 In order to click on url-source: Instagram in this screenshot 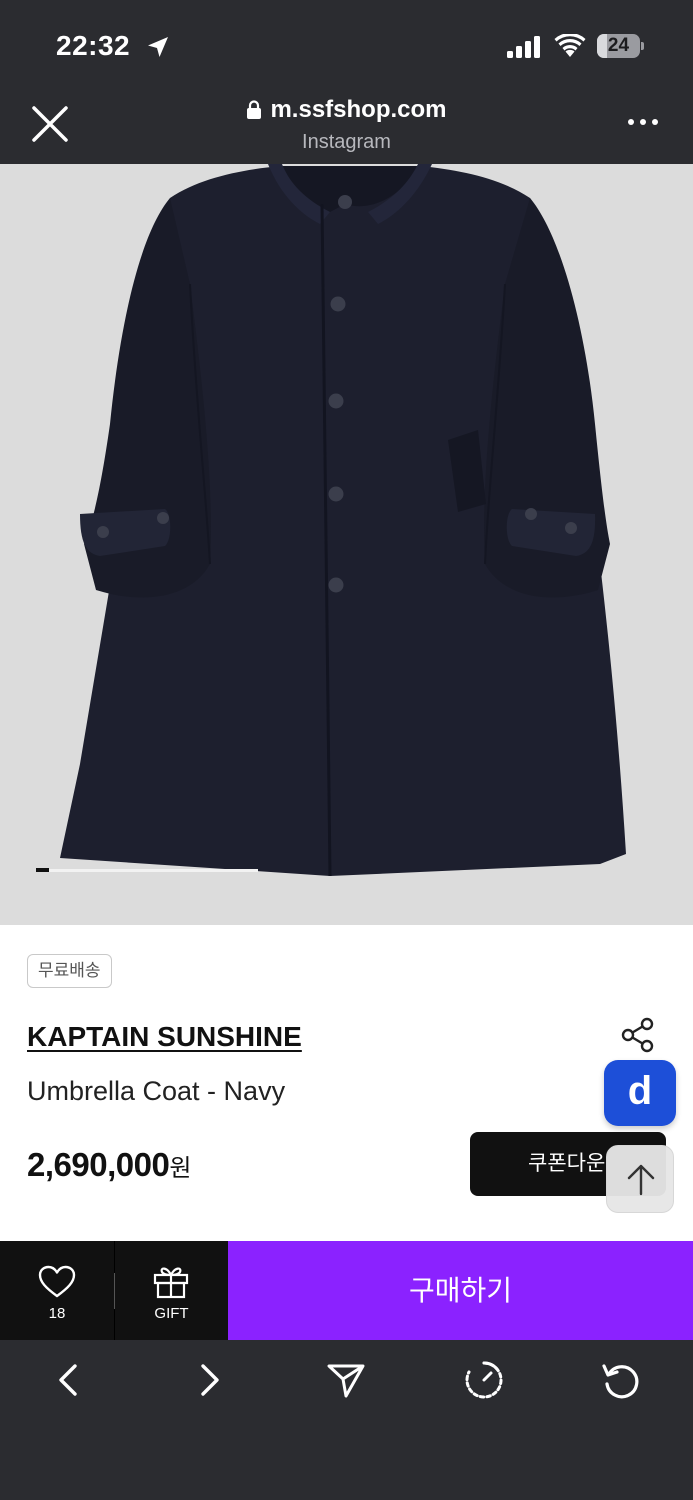, I will do `click(346, 142)`.